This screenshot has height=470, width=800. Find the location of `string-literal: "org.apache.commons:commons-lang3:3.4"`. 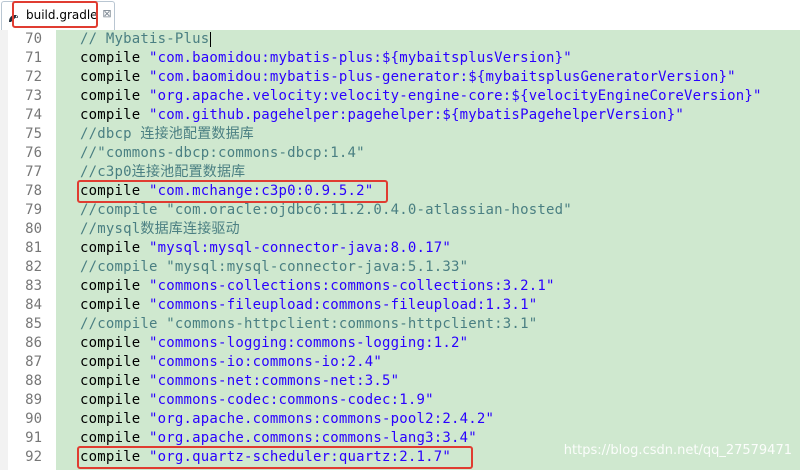

string-literal: "org.apache.commons:commons-lang3:3.4" is located at coordinates (313, 438).